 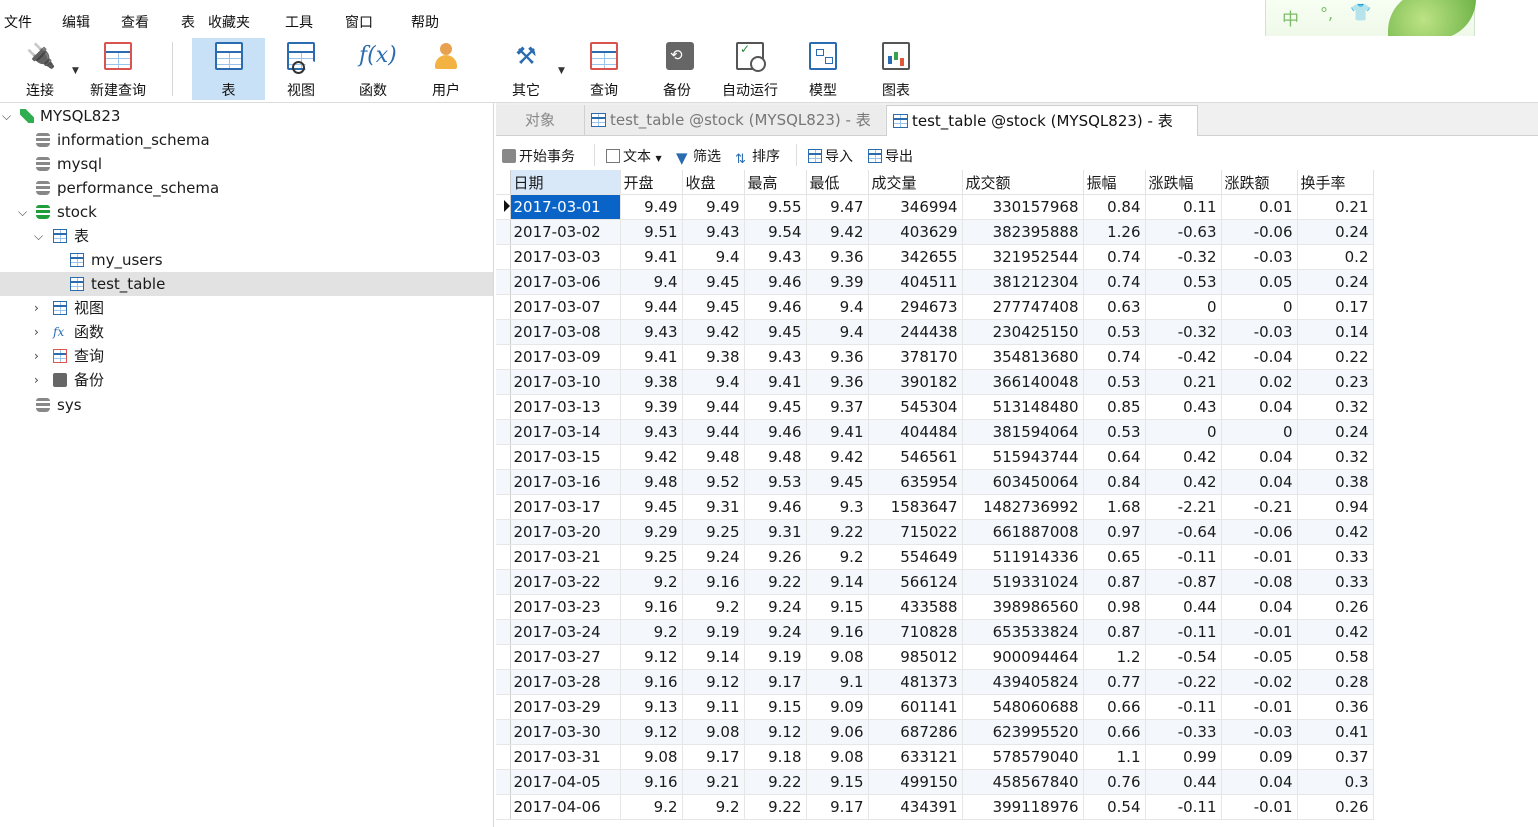 What do you see at coordinates (698, 156) in the screenshot?
I see `filter-button: ▼ 筛选` at bounding box center [698, 156].